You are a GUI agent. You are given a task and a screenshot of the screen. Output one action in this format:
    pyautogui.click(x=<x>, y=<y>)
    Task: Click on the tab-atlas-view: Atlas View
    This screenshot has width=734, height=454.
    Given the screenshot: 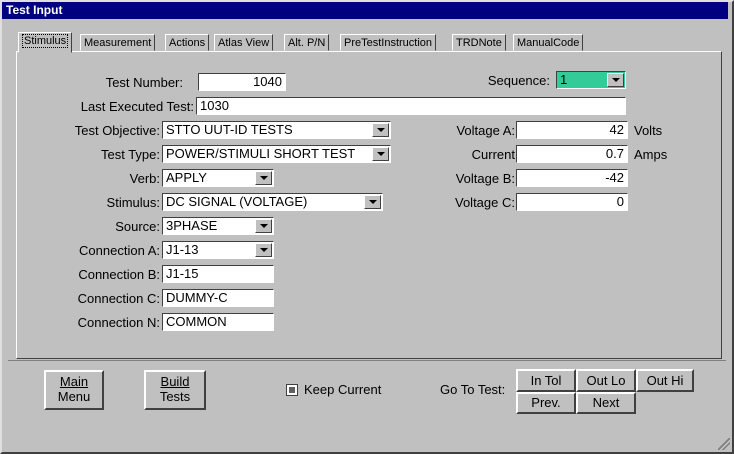 What is the action you would take?
    pyautogui.click(x=244, y=42)
    